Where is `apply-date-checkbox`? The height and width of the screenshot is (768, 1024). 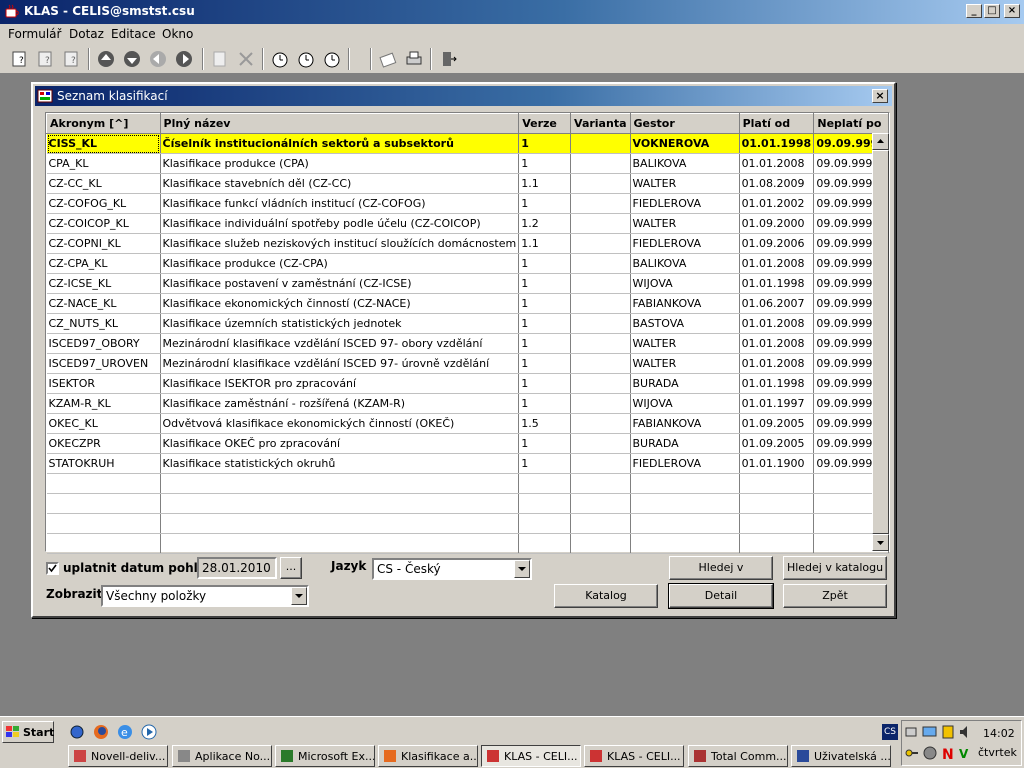
apply-date-checkbox is located at coordinates (52, 568).